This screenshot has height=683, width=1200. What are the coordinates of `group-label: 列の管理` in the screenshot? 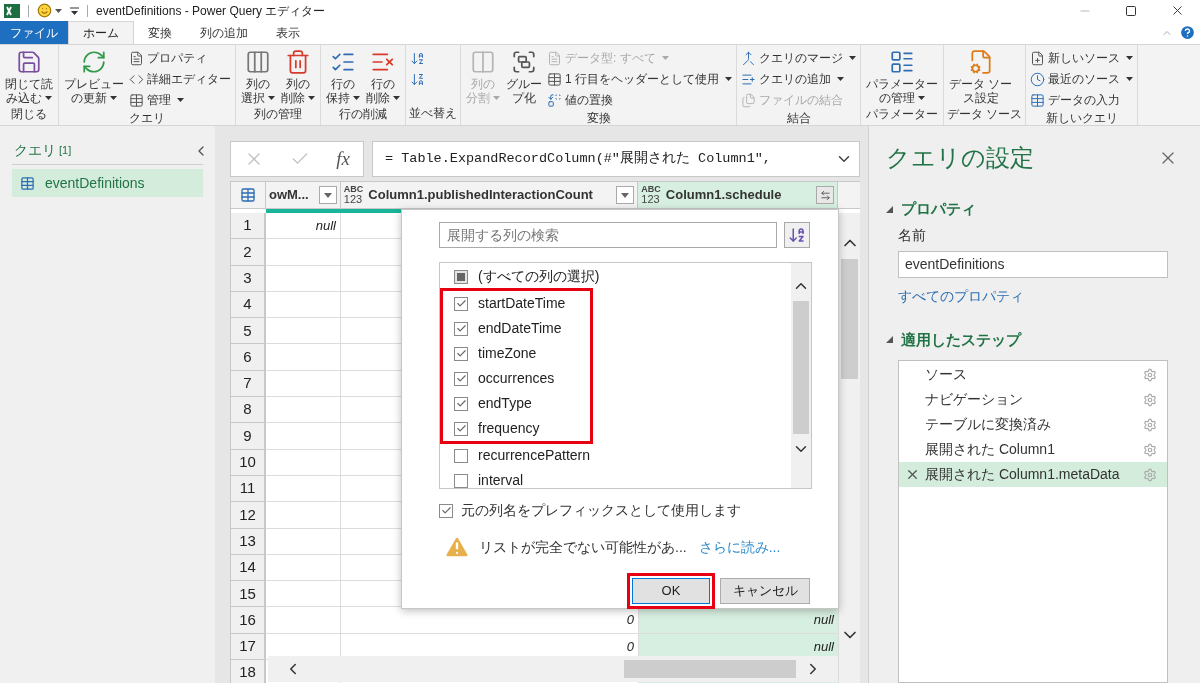 It's located at (278, 114).